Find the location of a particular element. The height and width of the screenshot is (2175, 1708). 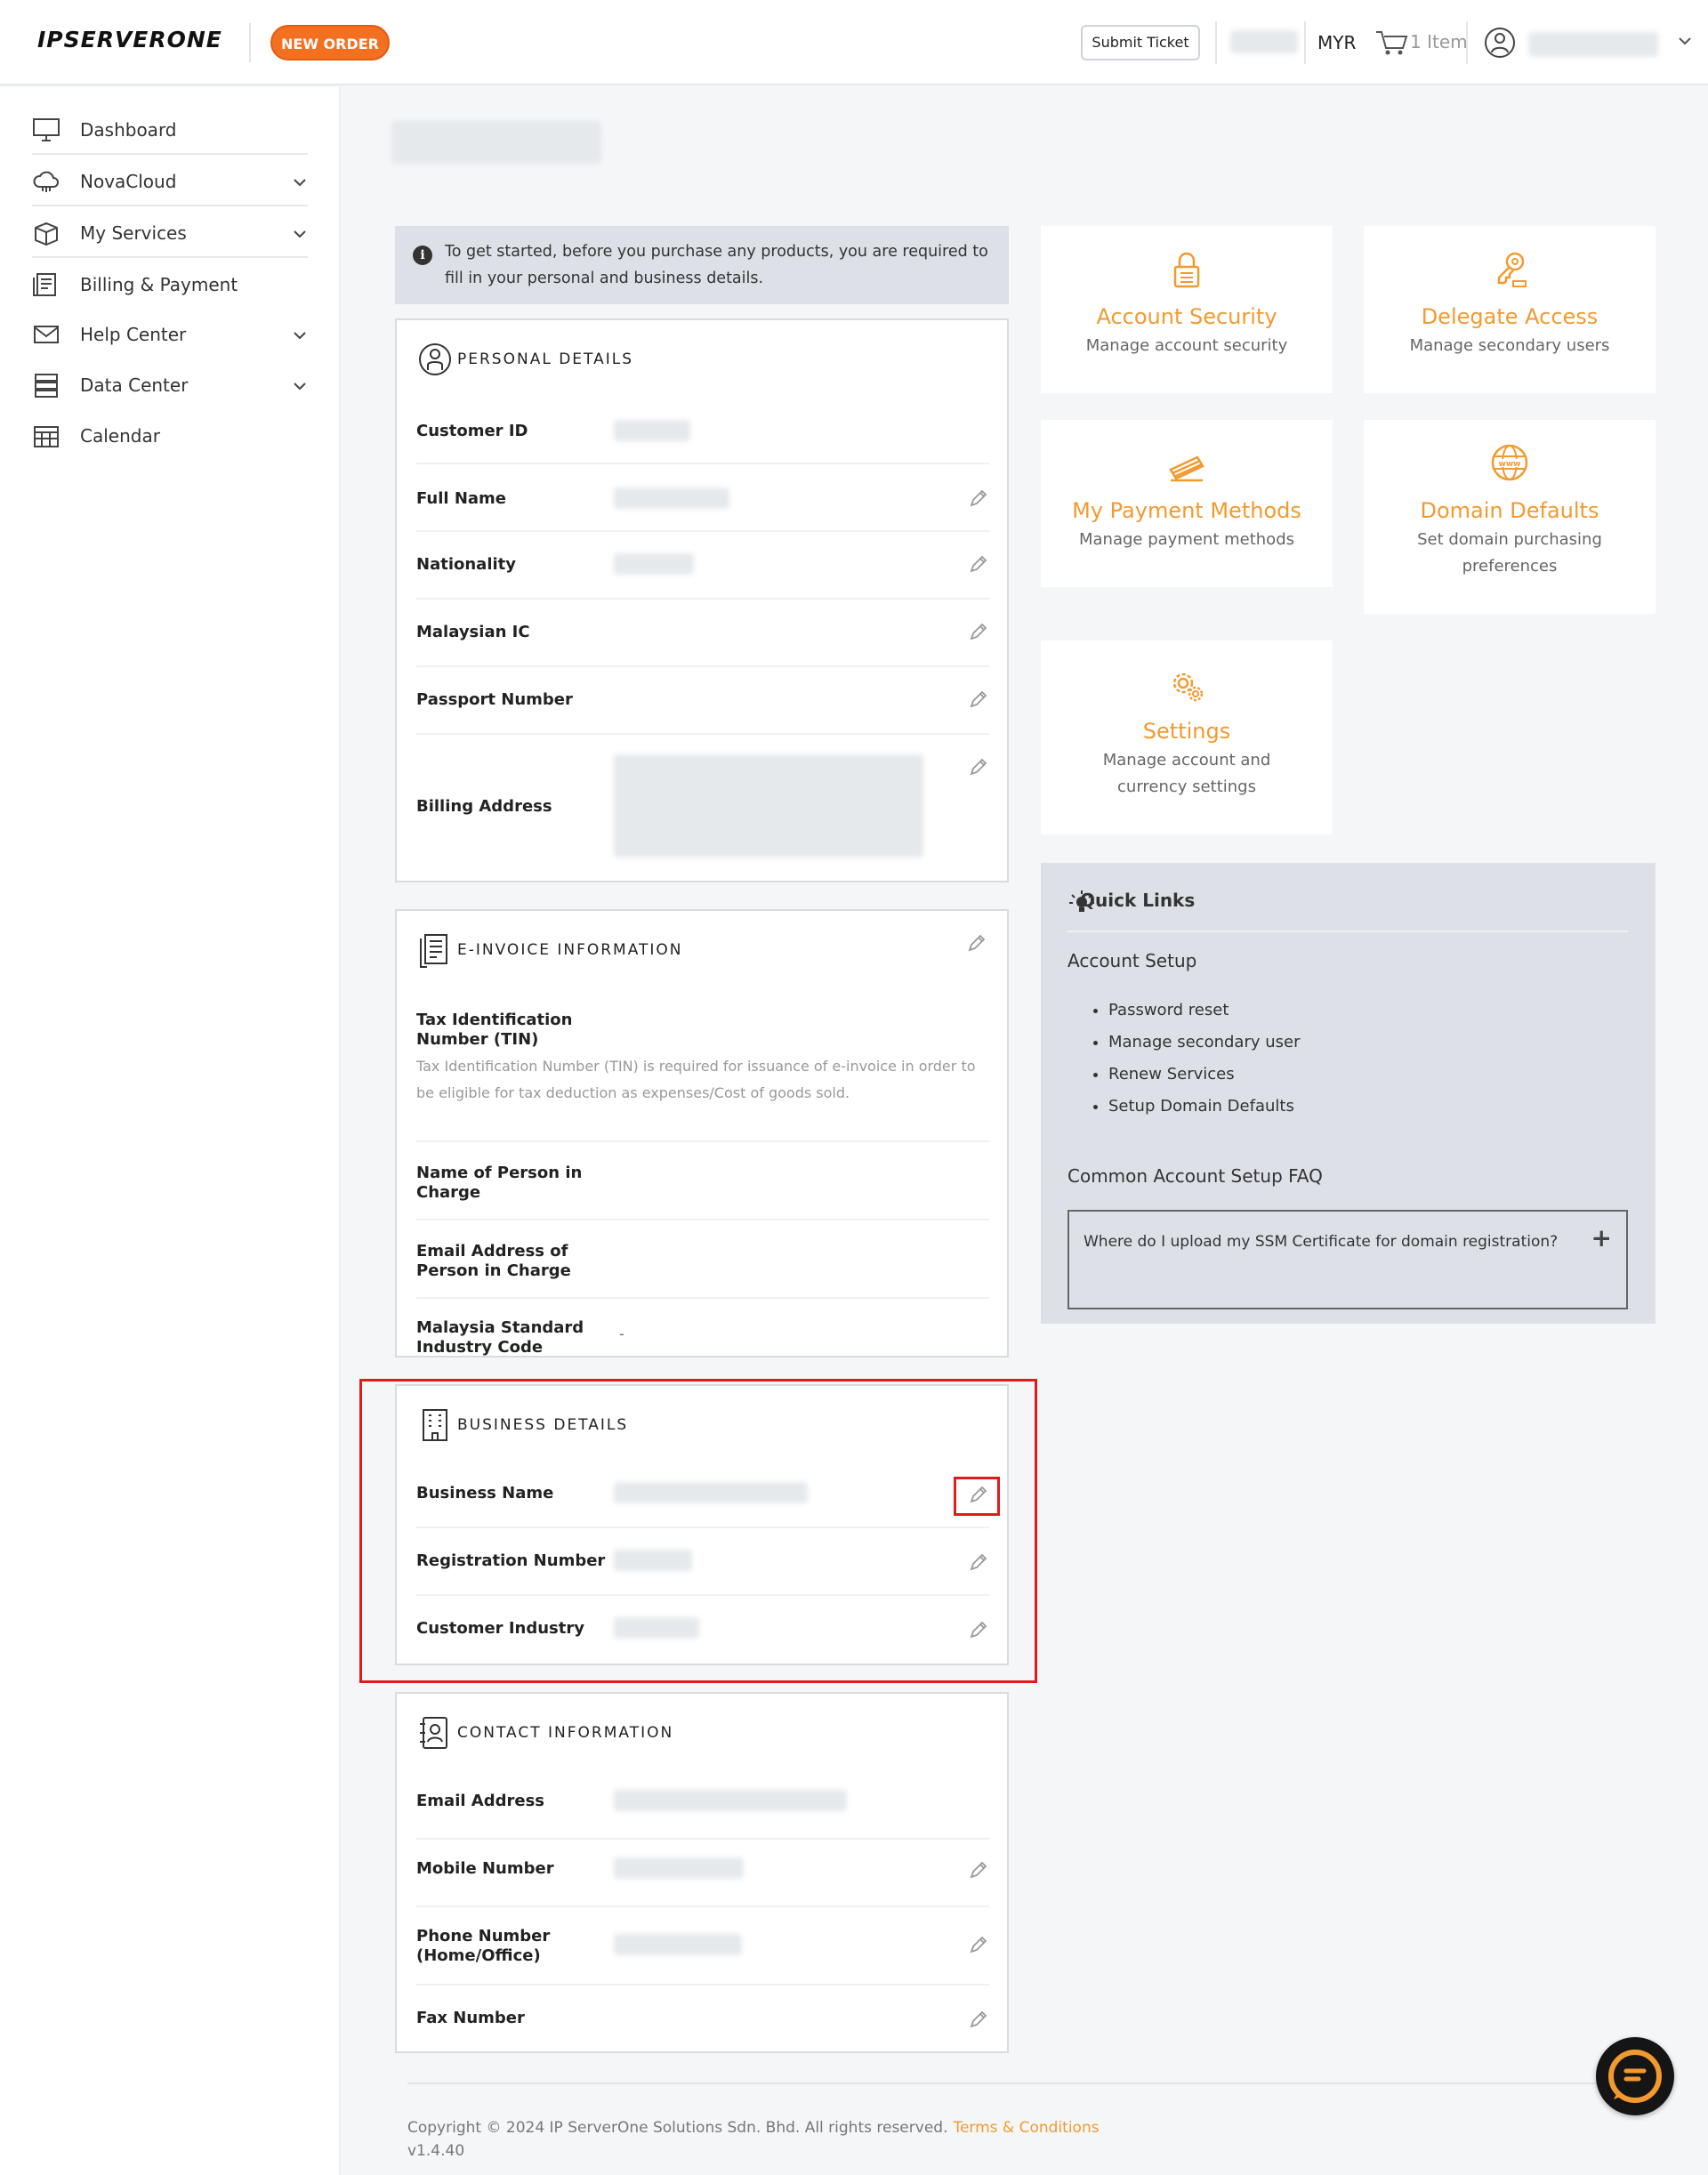

detail-row: Customer ID is located at coordinates (702, 436).